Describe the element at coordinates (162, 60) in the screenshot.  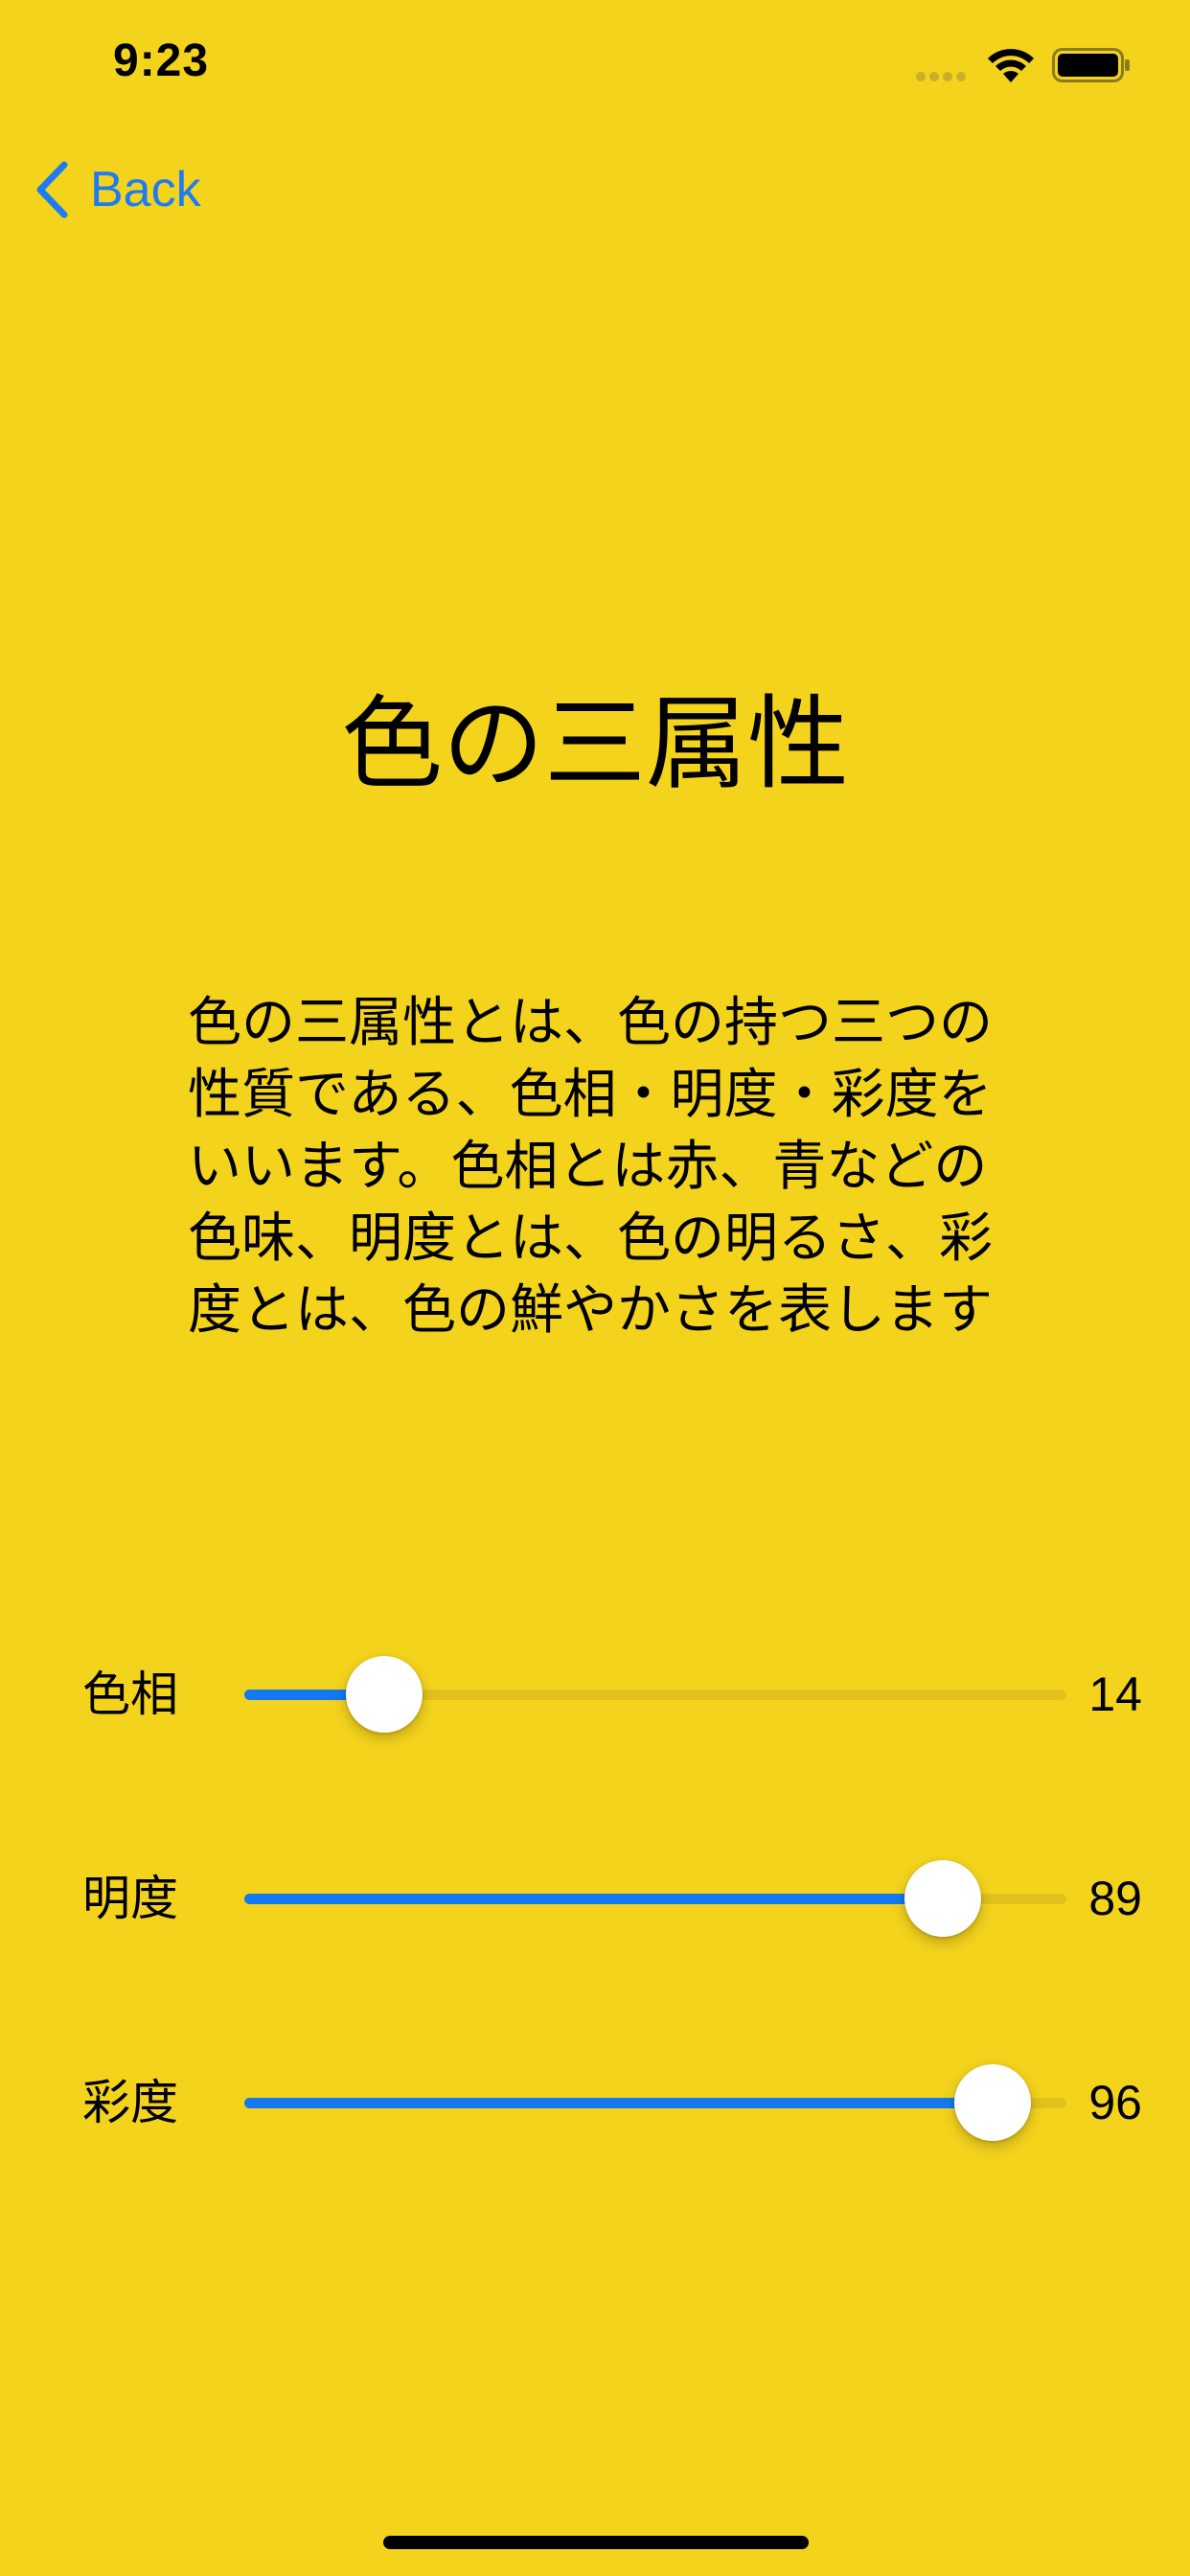
I see `status-time: 9:23` at that location.